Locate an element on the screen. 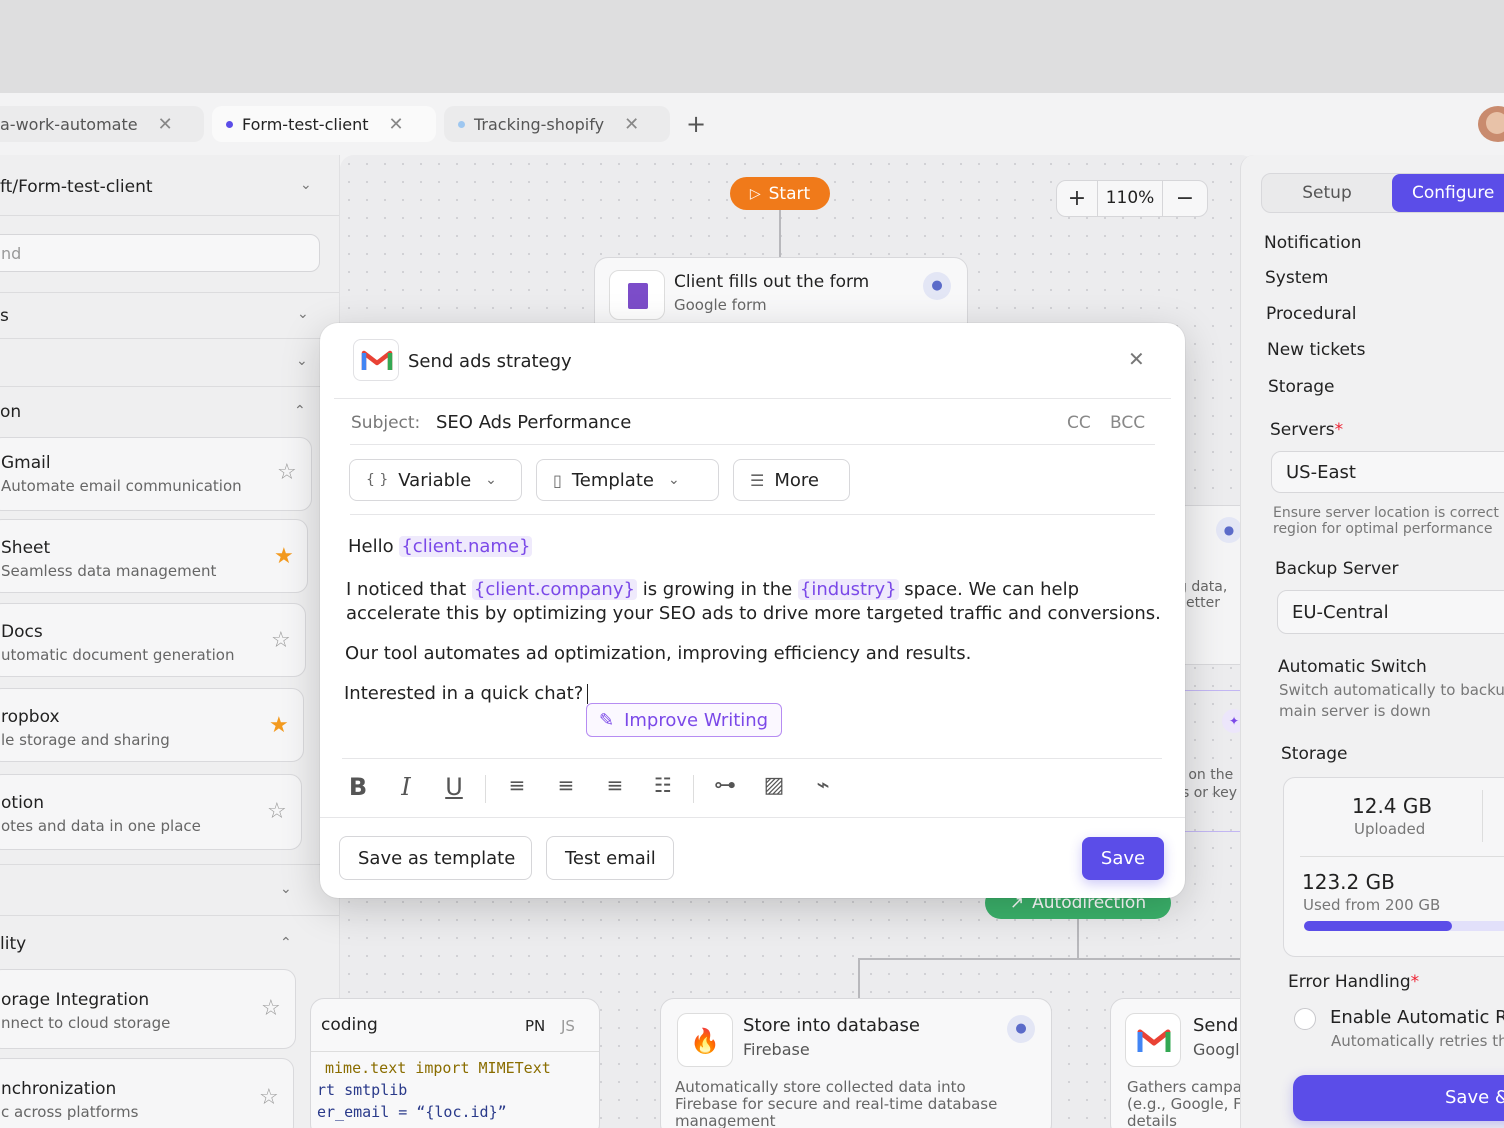  save-as-template-button: Save as template is located at coordinates (435, 858).